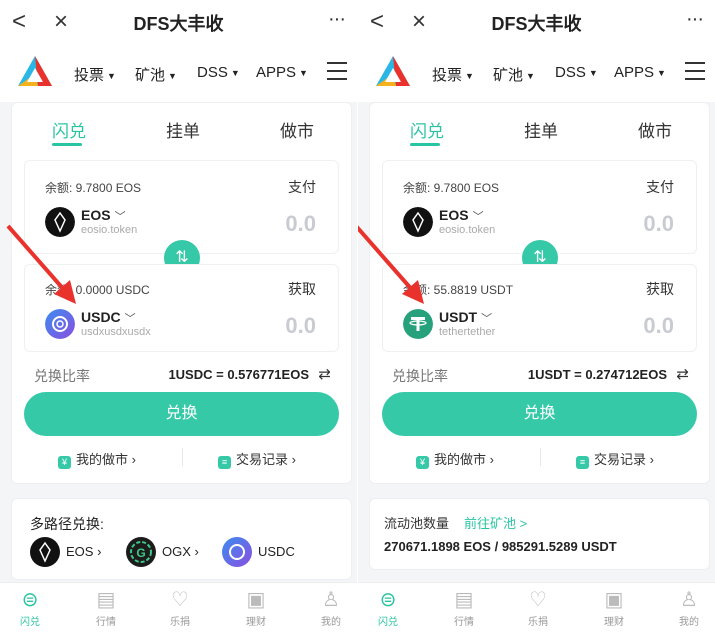 The width and height of the screenshot is (715, 638). What do you see at coordinates (467, 332) in the screenshot?
I see `receive-token-contract: tethertether` at bounding box center [467, 332].